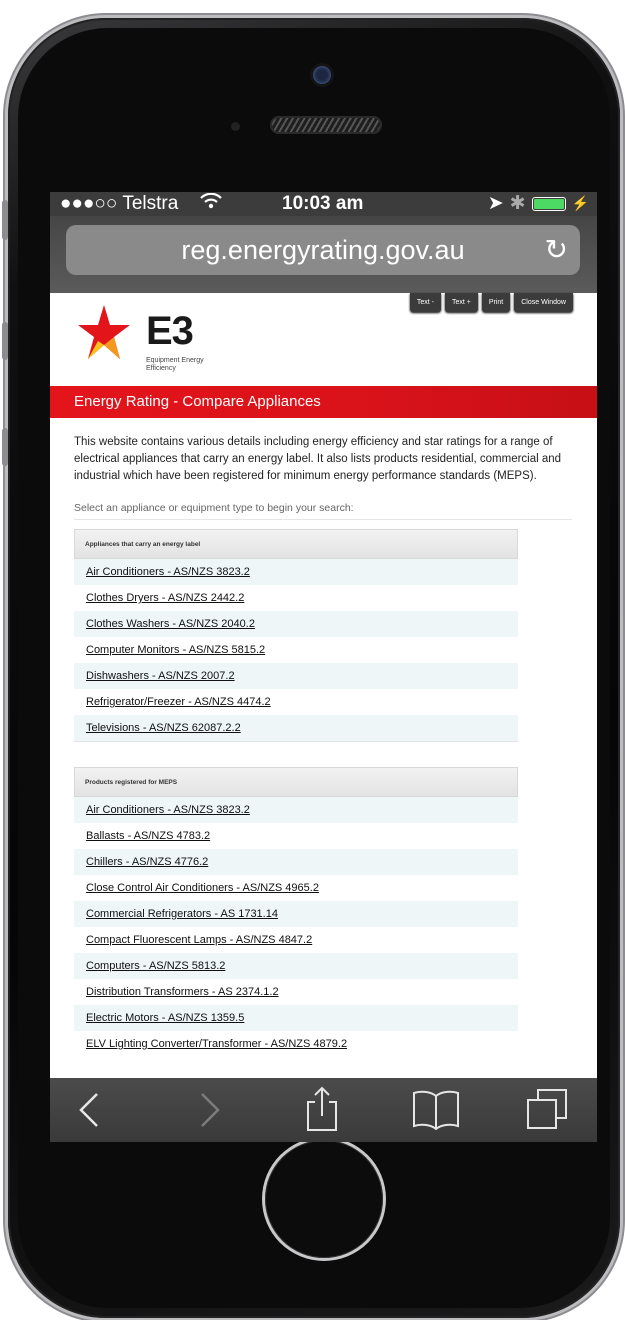 The width and height of the screenshot is (625, 1320). Describe the element at coordinates (5, 220) in the screenshot. I see `mute-switch` at that location.